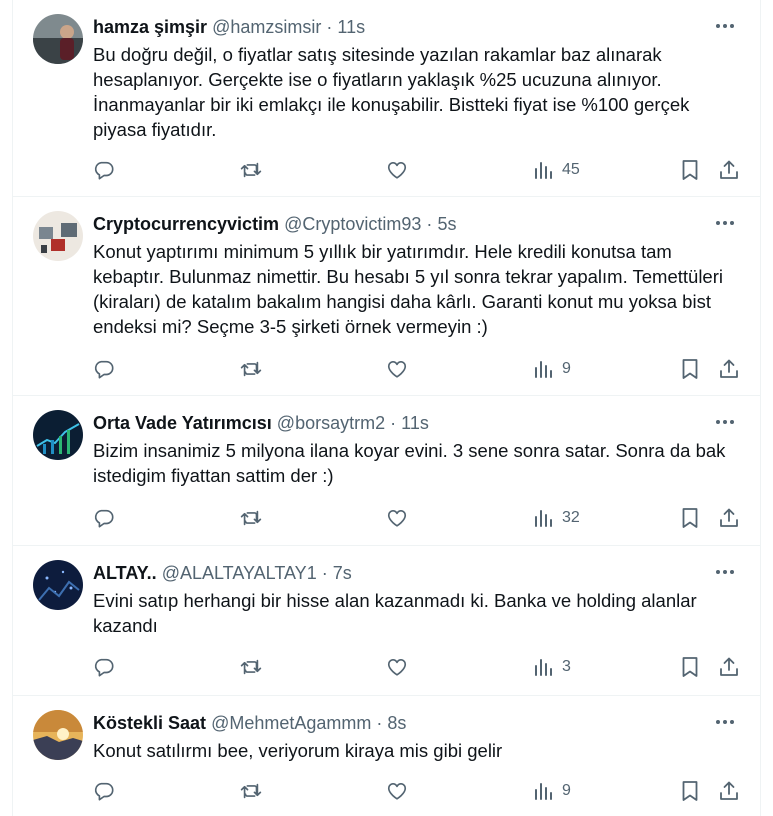  Describe the element at coordinates (552, 667) in the screenshot. I see `views-button: 3` at that location.